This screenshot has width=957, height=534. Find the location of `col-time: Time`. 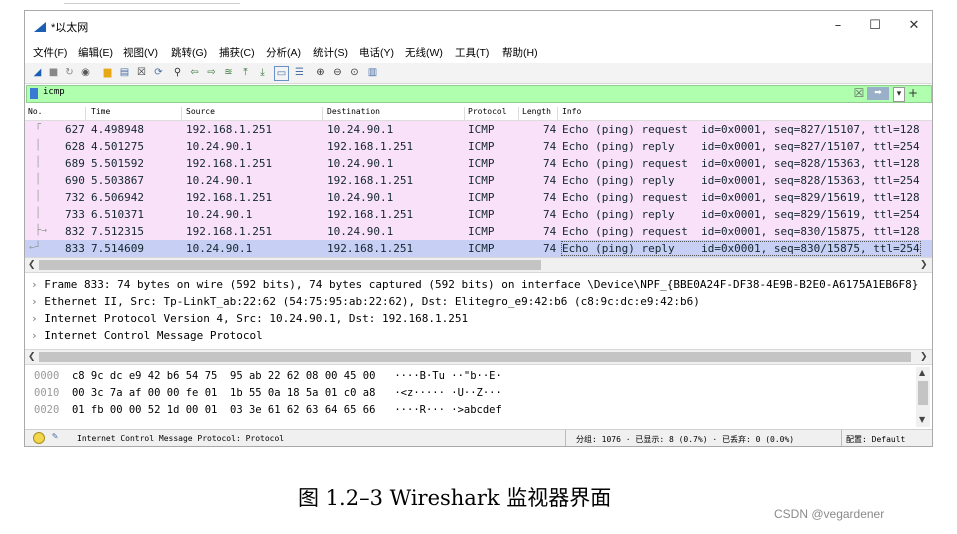

col-time: Time is located at coordinates (100, 111).